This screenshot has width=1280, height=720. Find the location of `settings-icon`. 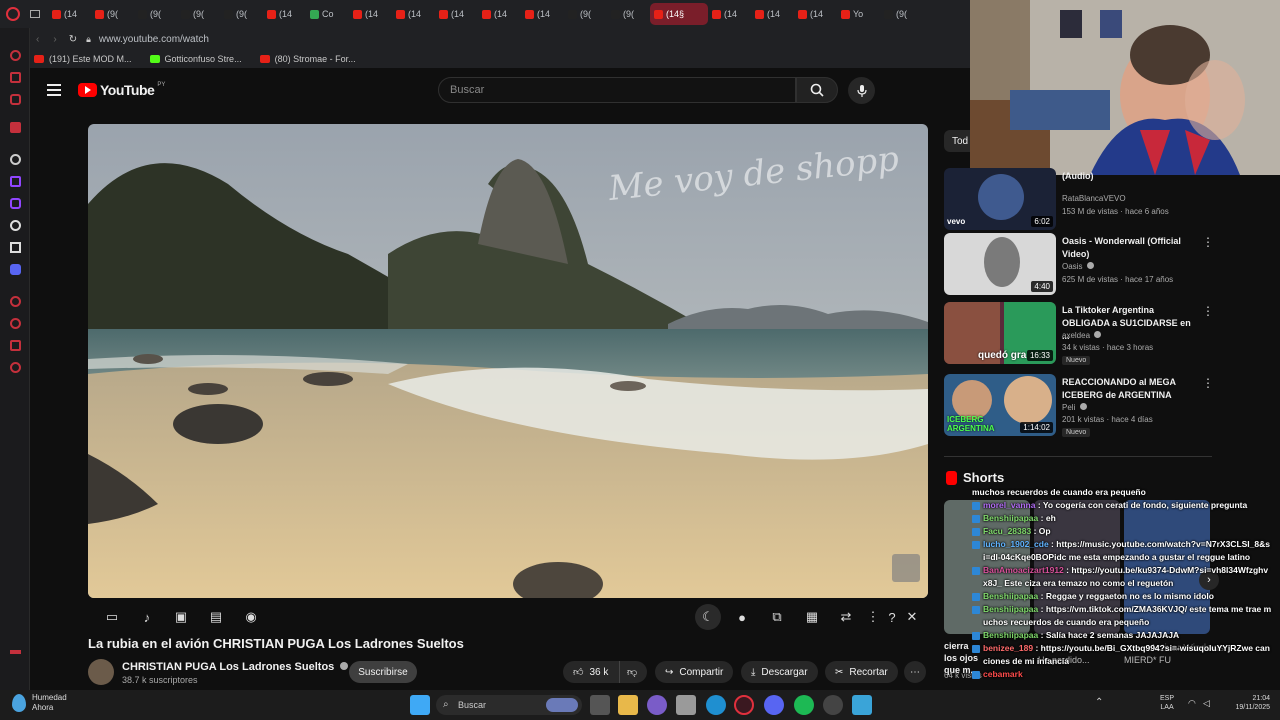

settings-icon is located at coordinates (15, 367).